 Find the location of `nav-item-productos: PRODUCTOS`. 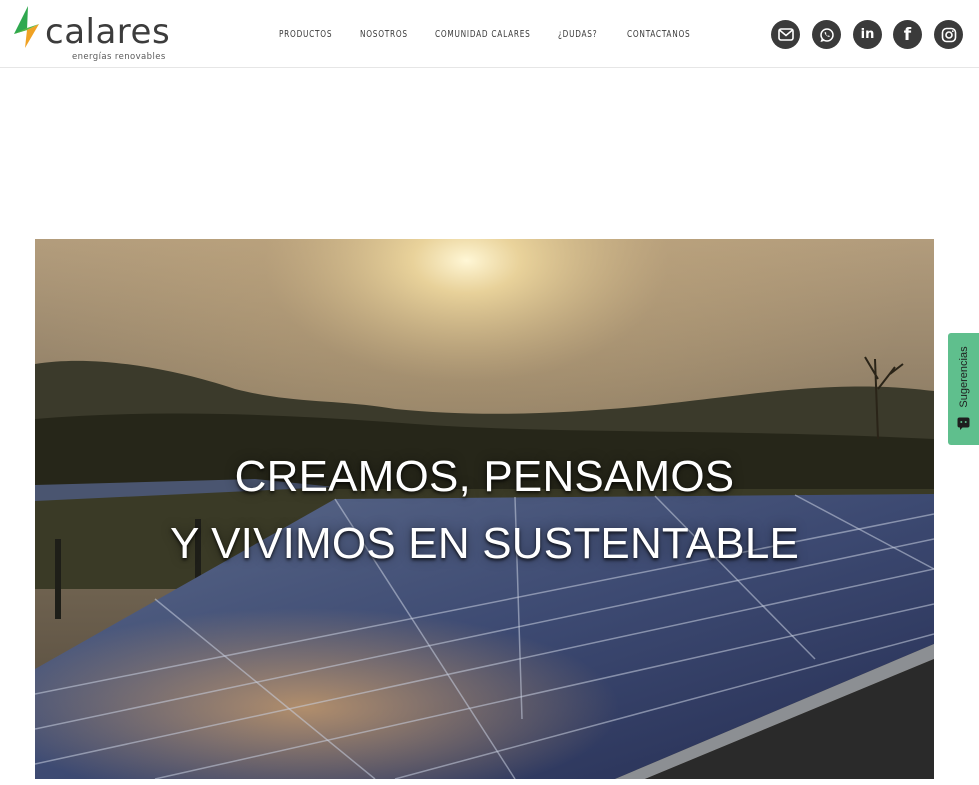

nav-item-productos: PRODUCTOS is located at coordinates (305, 34).